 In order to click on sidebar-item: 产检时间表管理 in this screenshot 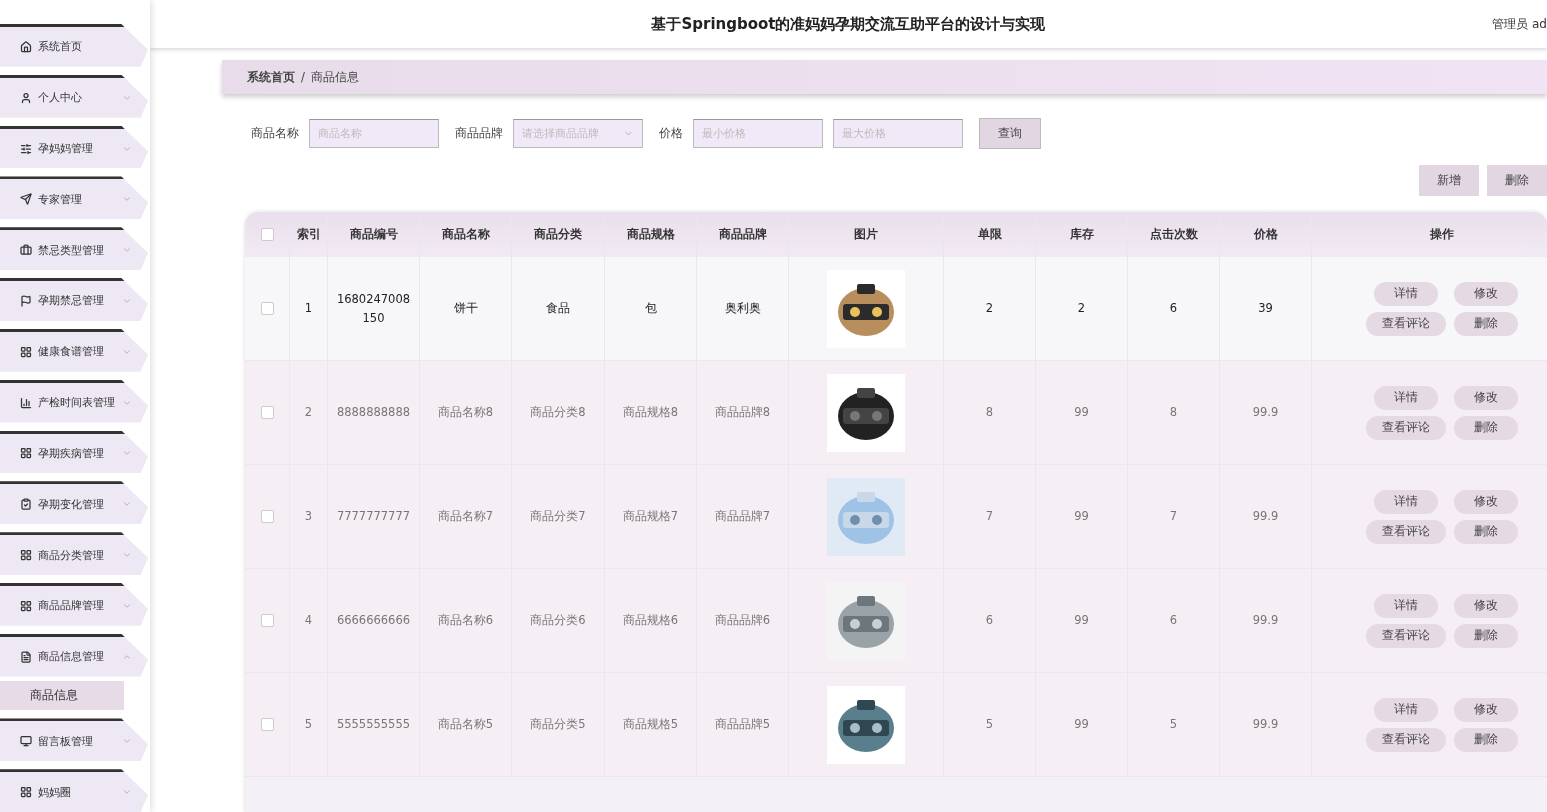, I will do `click(74, 401)`.